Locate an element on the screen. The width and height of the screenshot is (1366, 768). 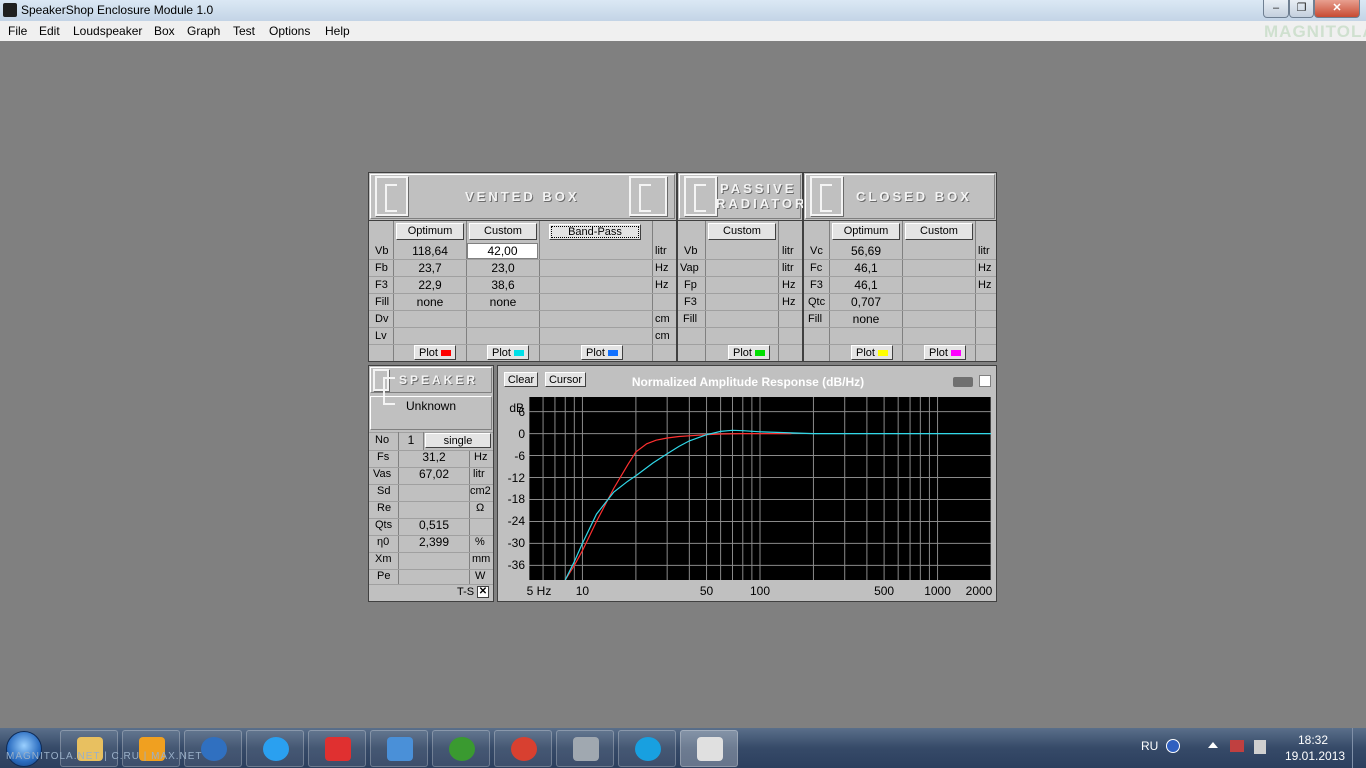
ie-taskbar-button is located at coordinates (275, 748).